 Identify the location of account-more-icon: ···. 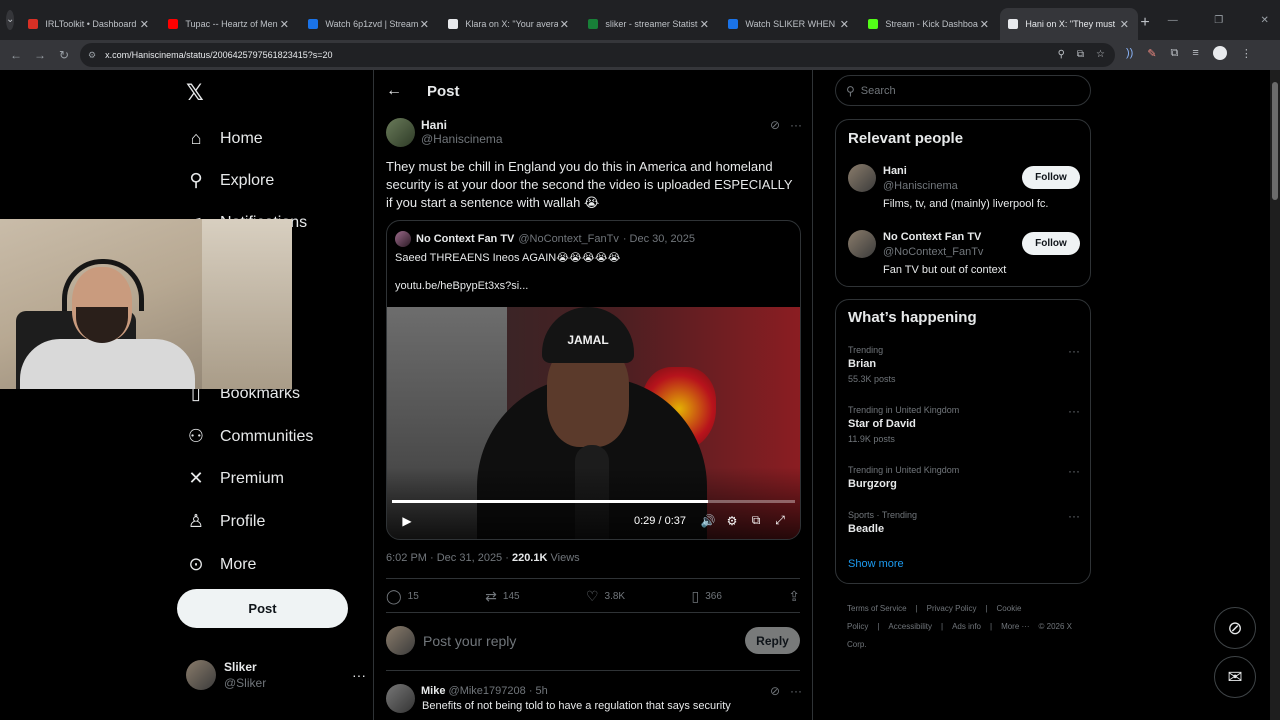
(359, 675).